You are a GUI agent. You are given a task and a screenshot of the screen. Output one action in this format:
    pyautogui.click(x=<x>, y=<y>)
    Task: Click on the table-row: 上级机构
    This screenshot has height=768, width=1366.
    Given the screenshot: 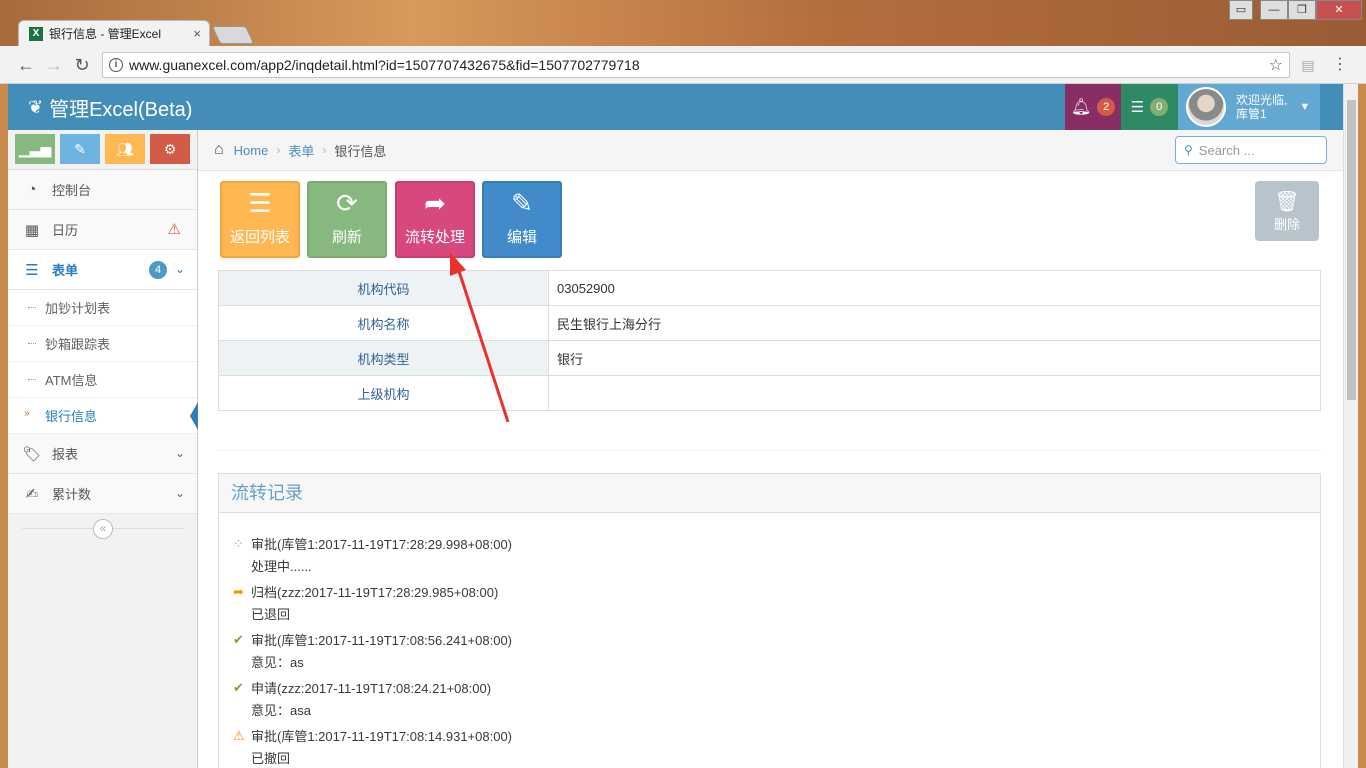 What is the action you would take?
    pyautogui.click(x=769, y=393)
    